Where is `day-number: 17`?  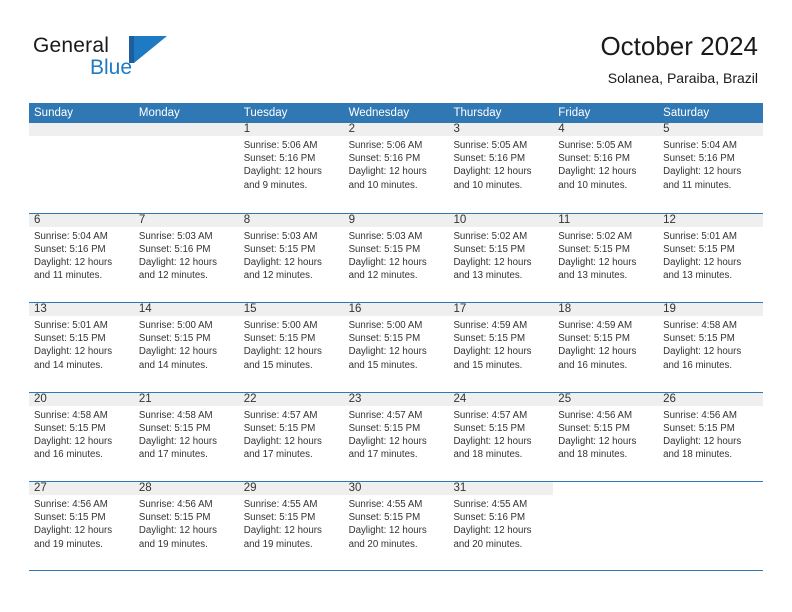 day-number: 17 is located at coordinates (501, 309).